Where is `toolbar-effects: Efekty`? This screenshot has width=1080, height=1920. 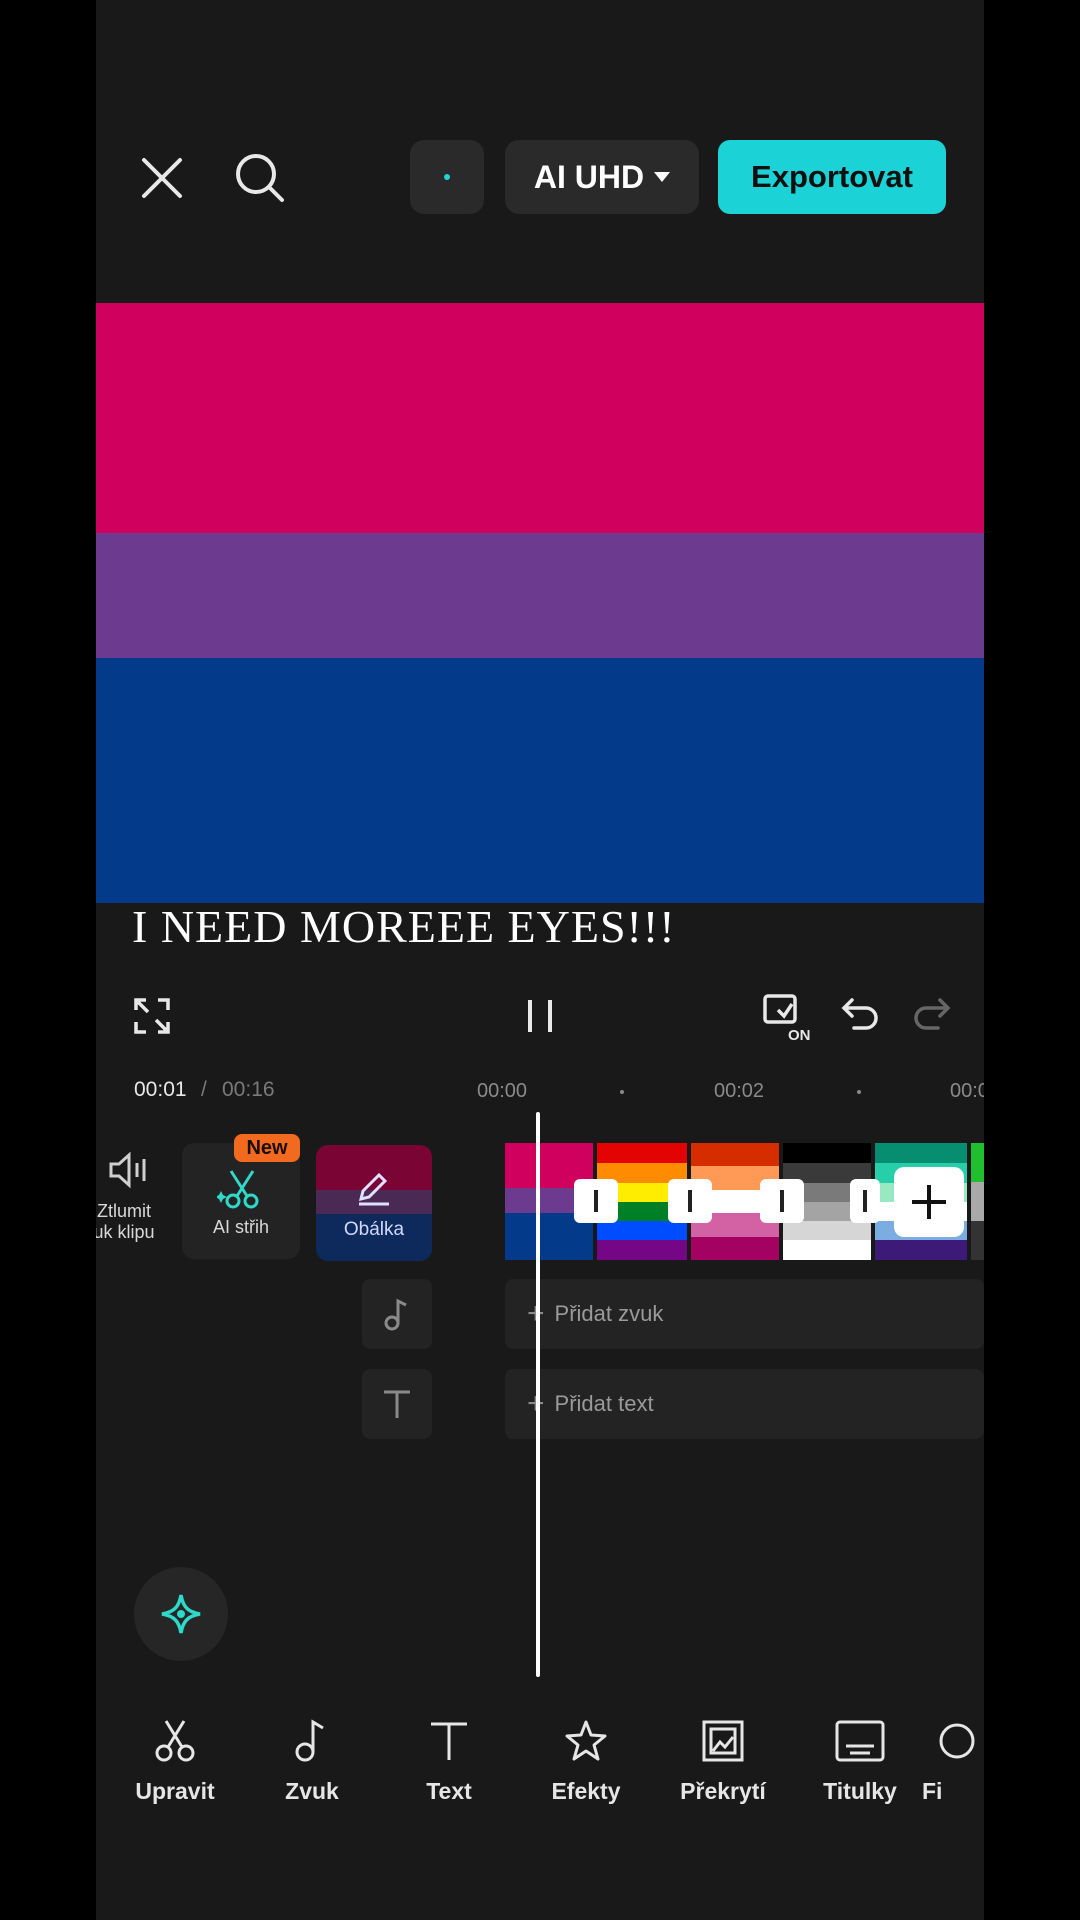
toolbar-effects: Efekty is located at coordinates (586, 1761).